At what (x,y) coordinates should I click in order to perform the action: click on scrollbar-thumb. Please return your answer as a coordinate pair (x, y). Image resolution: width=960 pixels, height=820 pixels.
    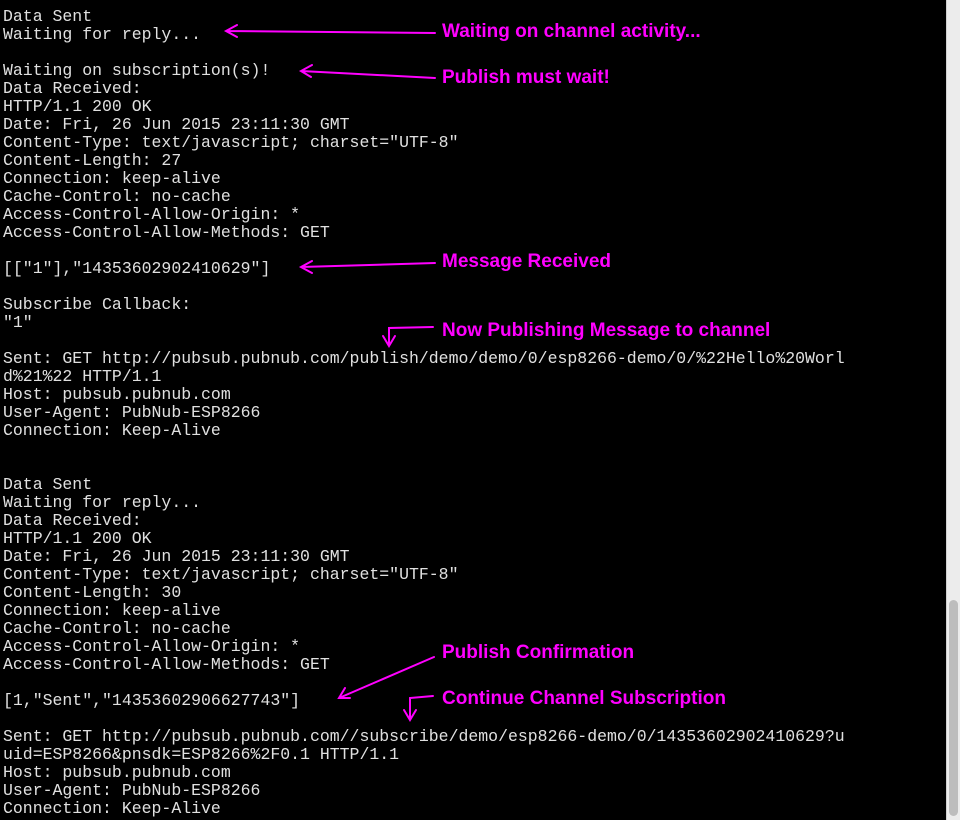
    Looking at the image, I should click on (953, 708).